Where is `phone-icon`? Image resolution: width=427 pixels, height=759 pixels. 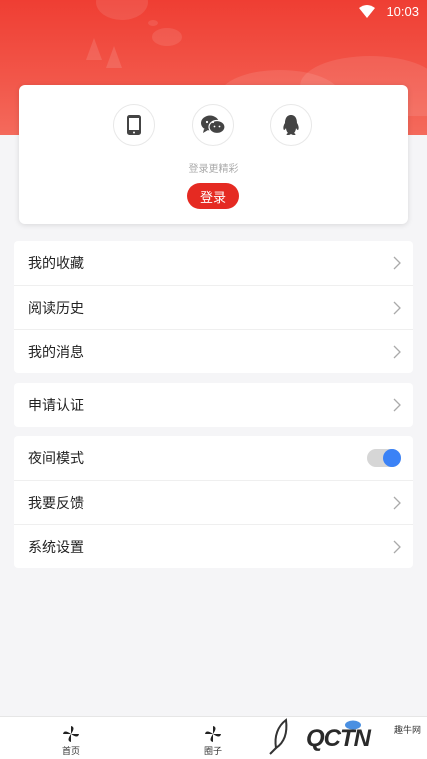 phone-icon is located at coordinates (134, 125).